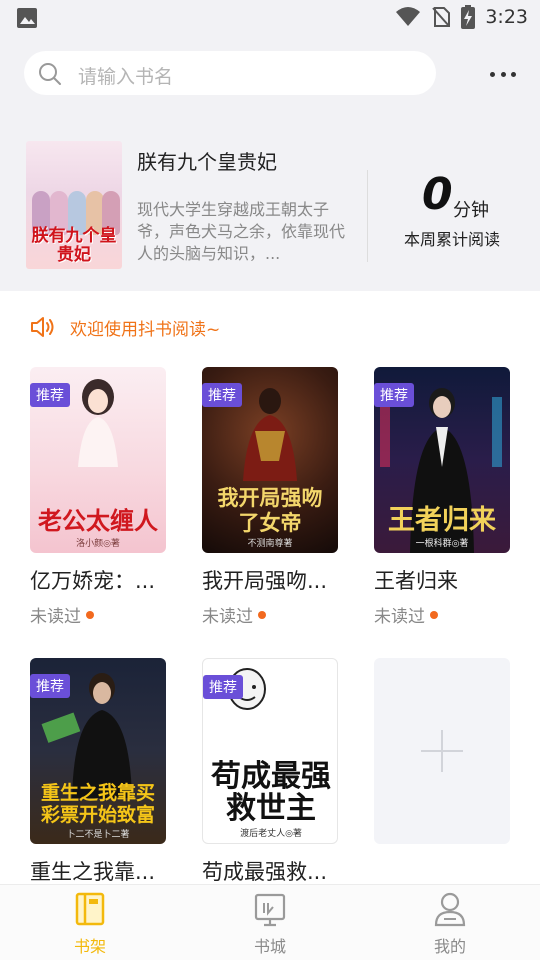  Describe the element at coordinates (416, 581) in the screenshot. I see `book-title: 王者归来` at that location.